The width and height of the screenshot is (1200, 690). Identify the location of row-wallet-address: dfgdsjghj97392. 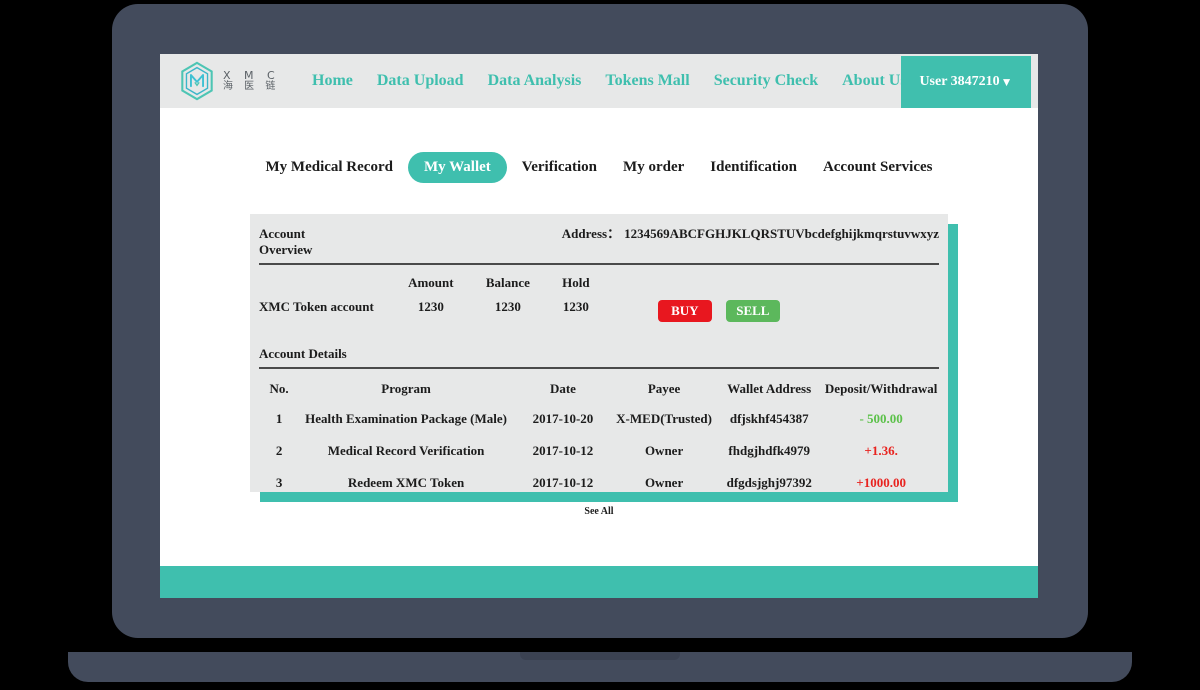
(769, 482).